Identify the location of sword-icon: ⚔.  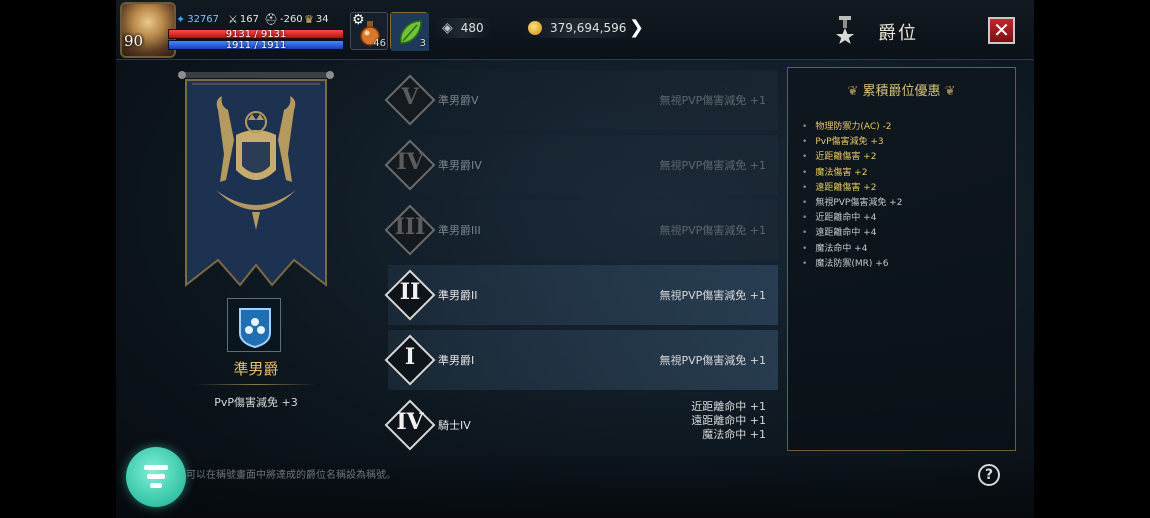
(233, 19).